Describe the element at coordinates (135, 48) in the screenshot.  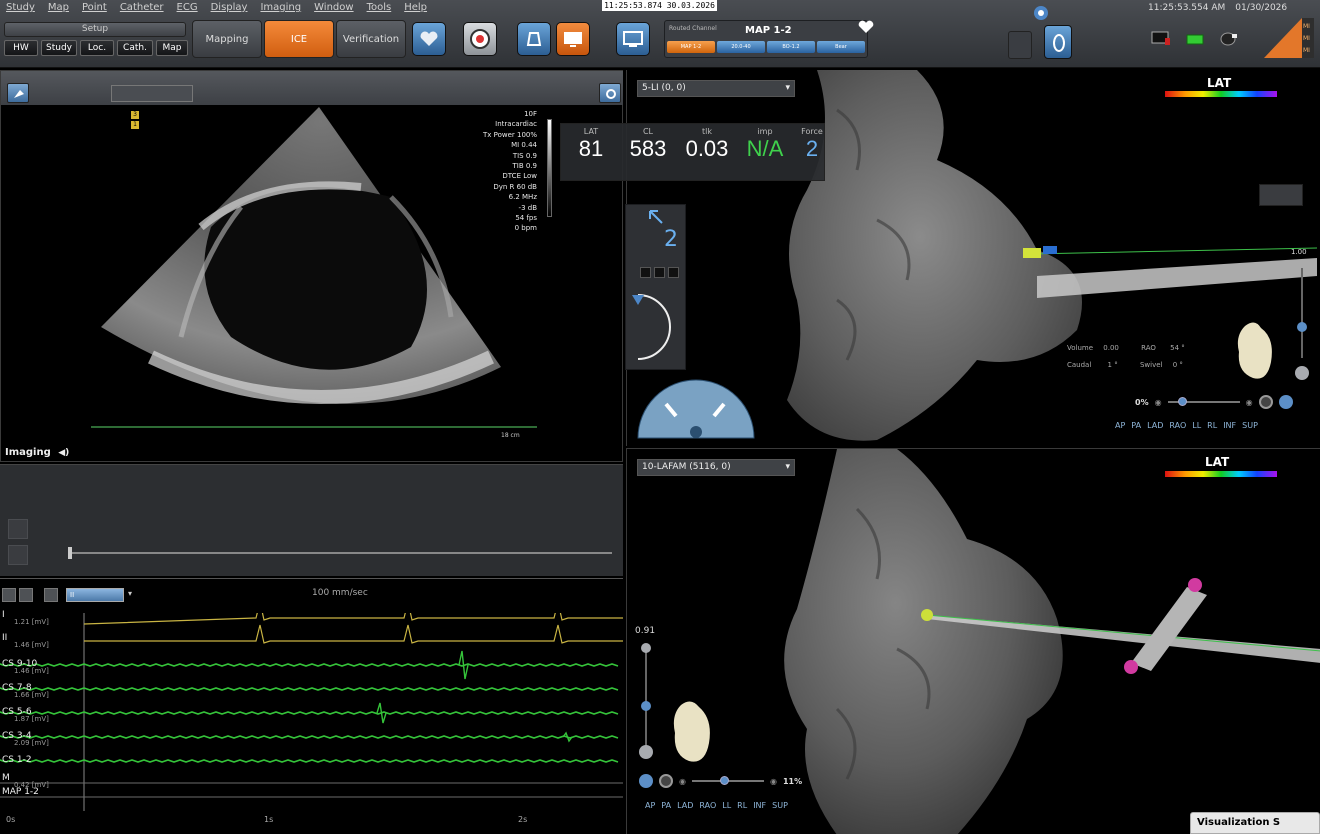
I see `cath-button: Cath.` at that location.